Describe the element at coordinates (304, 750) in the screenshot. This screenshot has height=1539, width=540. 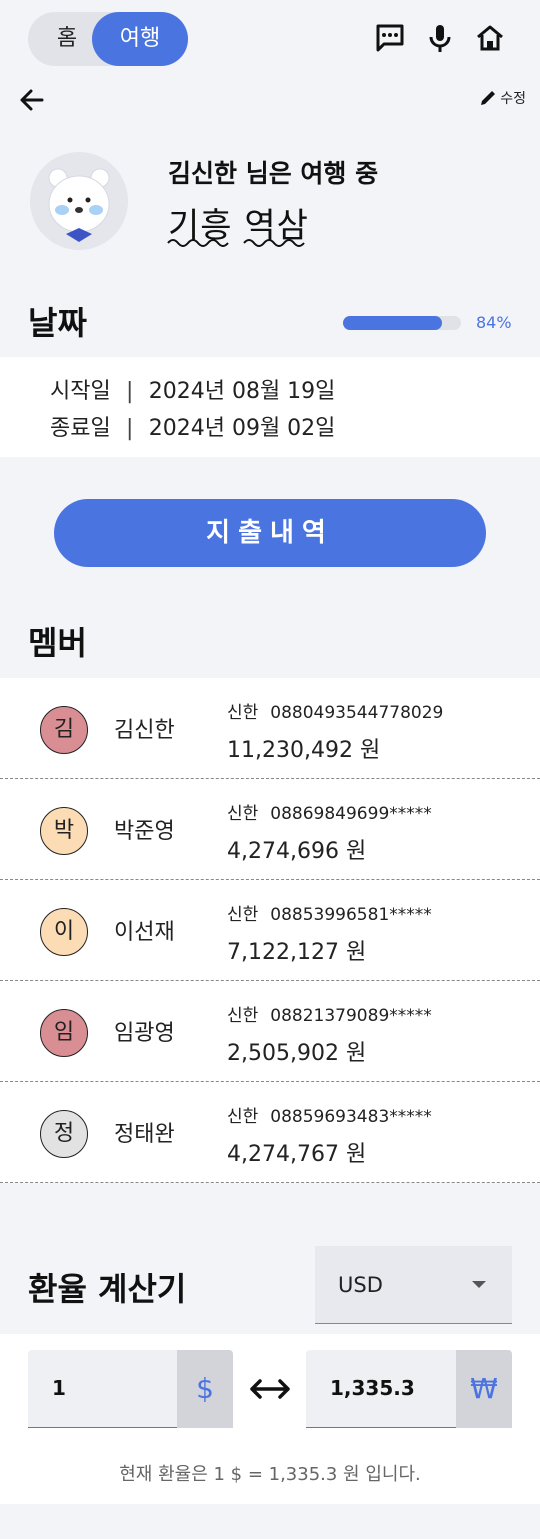
I see `member-balance: 11,230,492 원` at that location.